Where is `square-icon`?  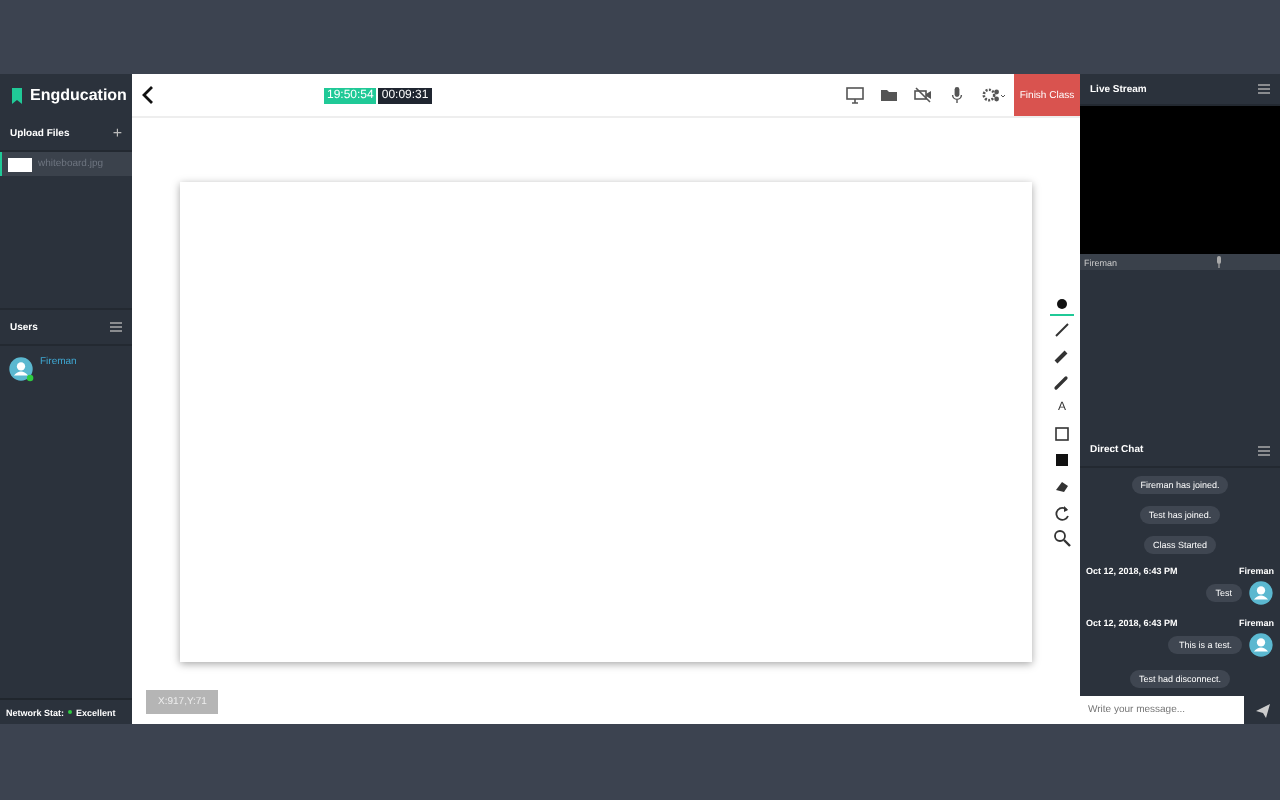 square-icon is located at coordinates (1062, 433).